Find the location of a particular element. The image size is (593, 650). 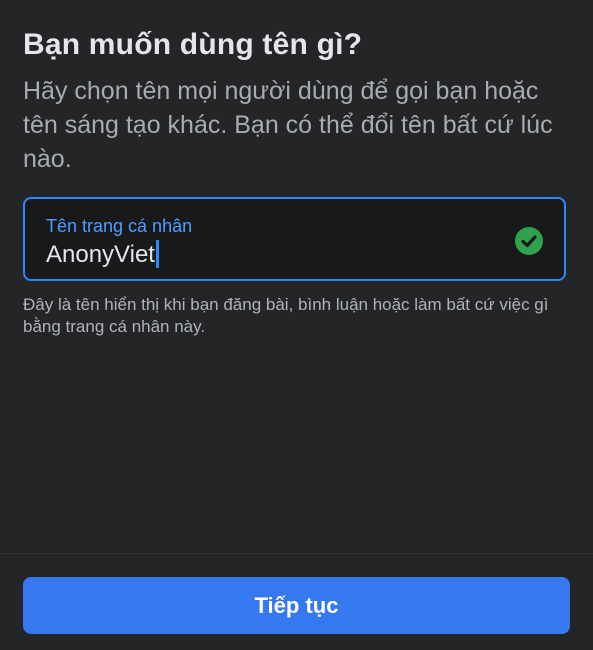

check-circle-icon is located at coordinates (529, 241).